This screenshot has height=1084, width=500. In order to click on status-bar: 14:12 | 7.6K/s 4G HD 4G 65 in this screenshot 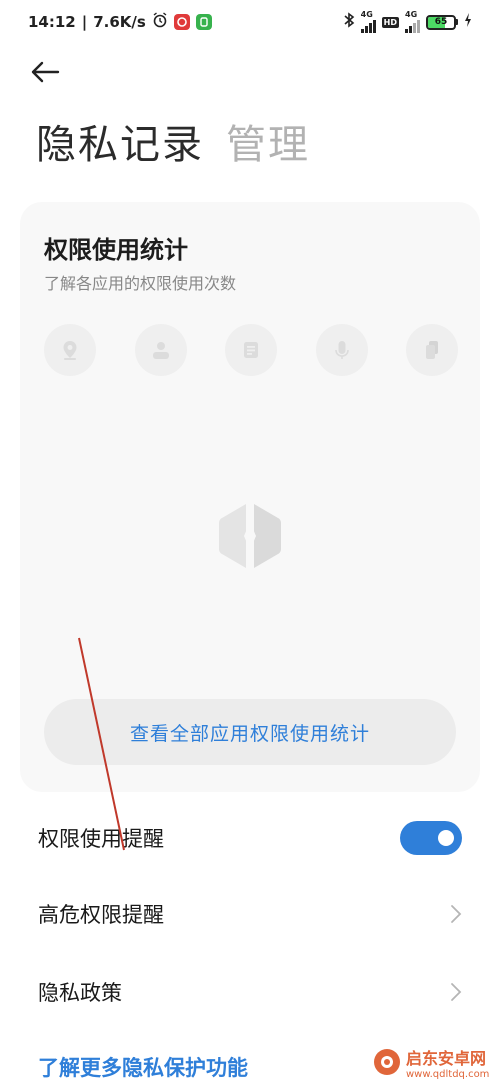, I will do `click(250, 22)`.